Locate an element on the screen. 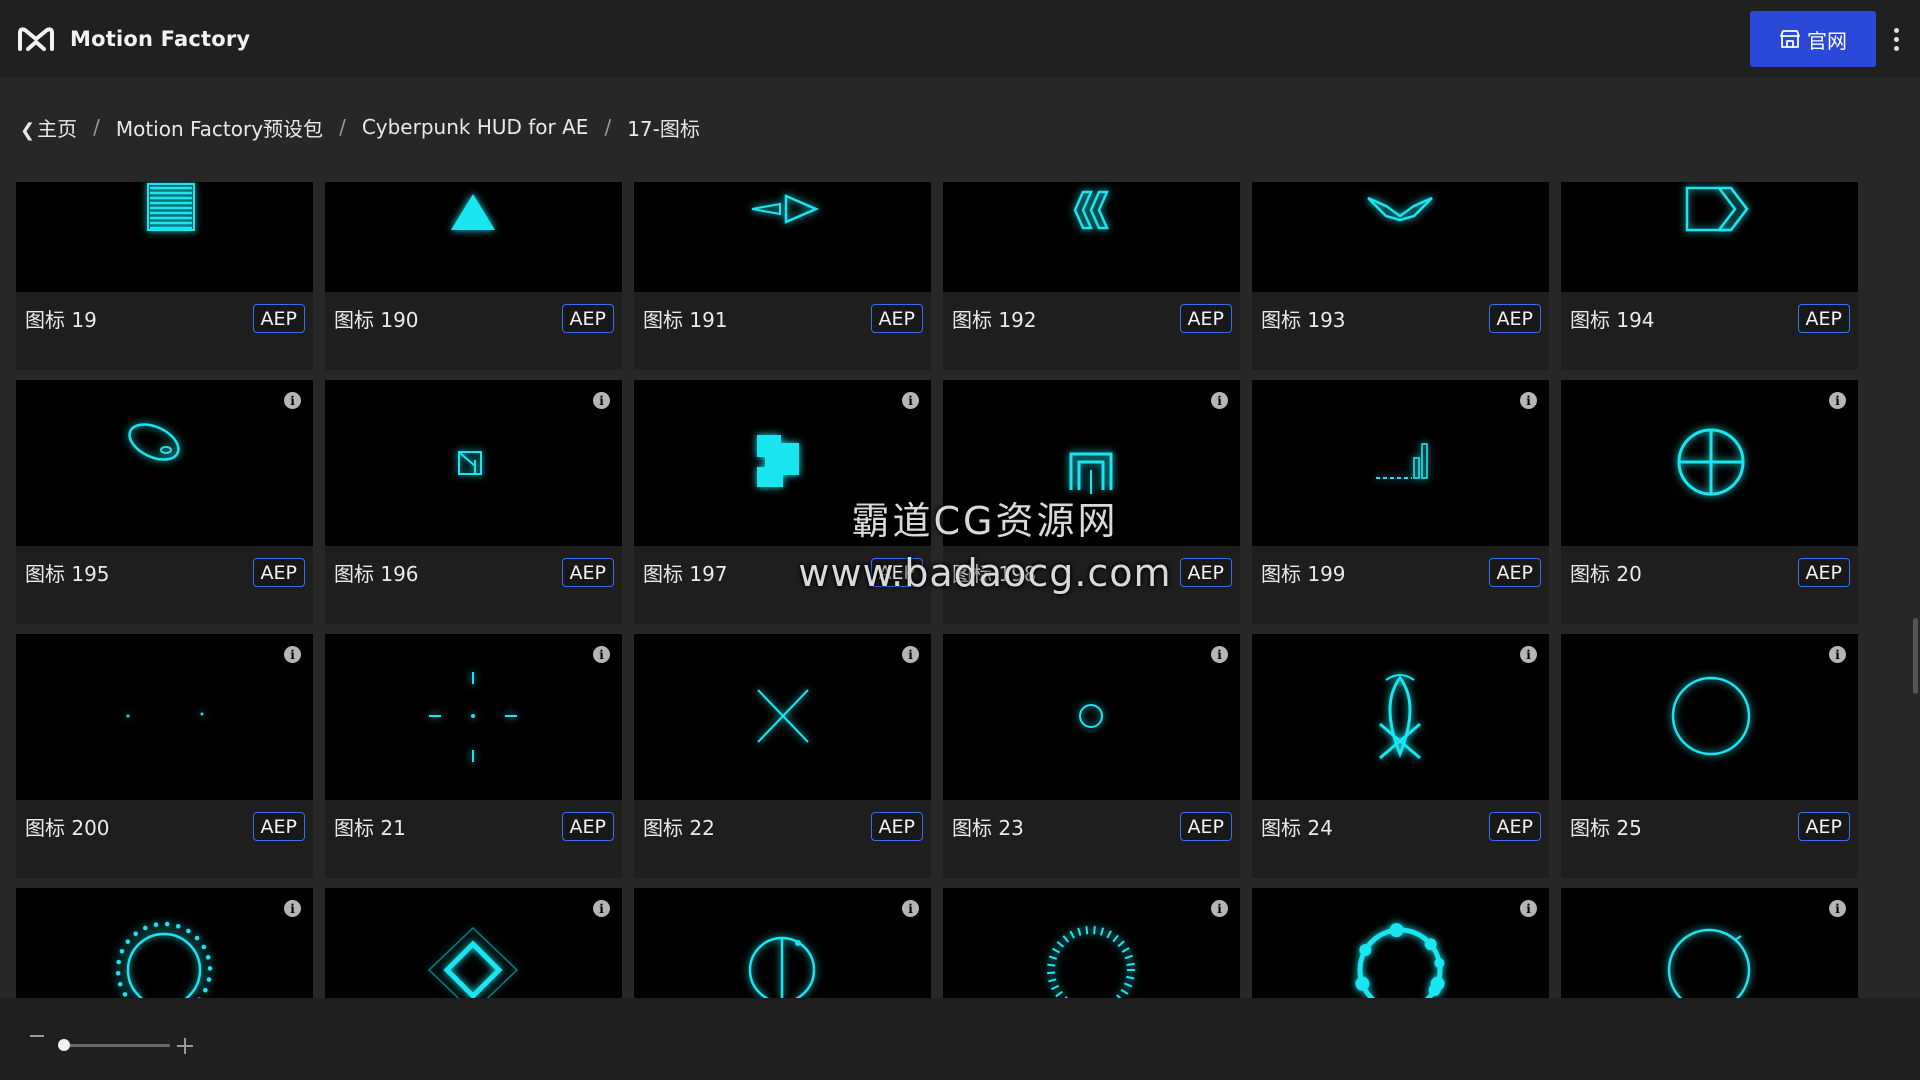 The image size is (1920, 1080). asset-card: i 图标 200 AEP is located at coordinates (164, 756).